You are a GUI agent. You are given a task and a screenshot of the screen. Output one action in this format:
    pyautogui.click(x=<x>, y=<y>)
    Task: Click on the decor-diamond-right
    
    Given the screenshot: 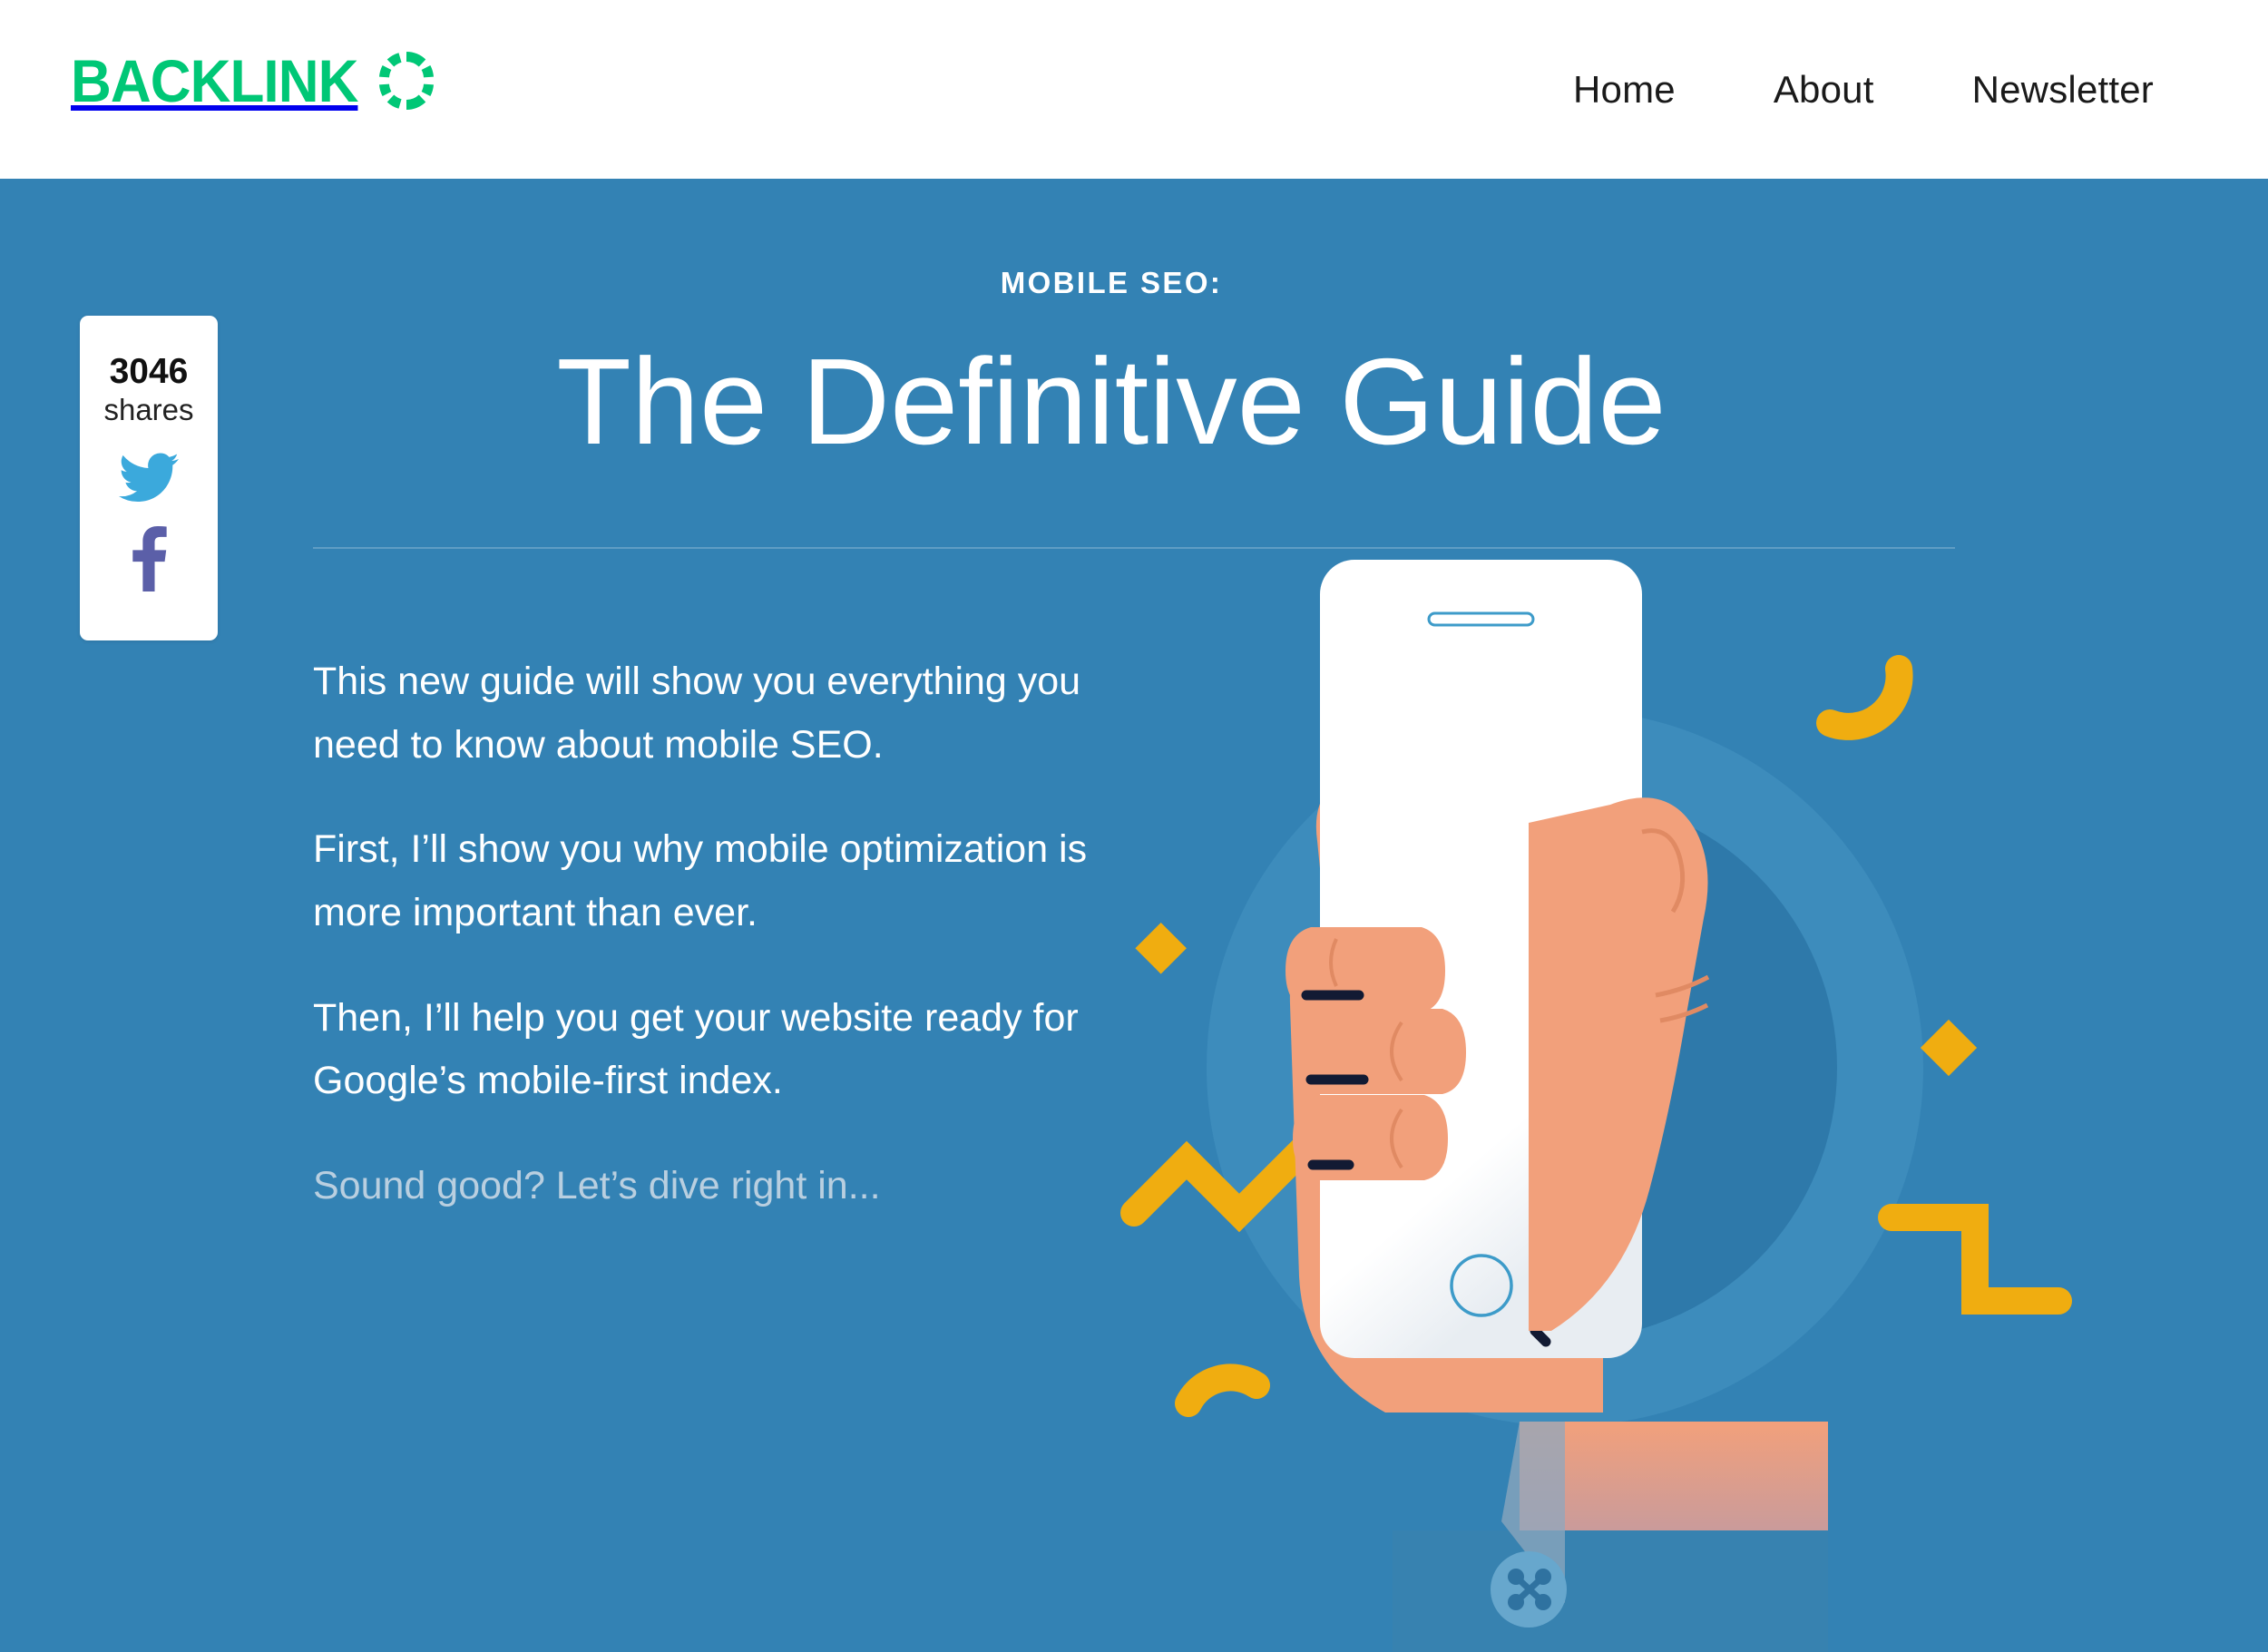 What is the action you would take?
    pyautogui.click(x=1949, y=1048)
    